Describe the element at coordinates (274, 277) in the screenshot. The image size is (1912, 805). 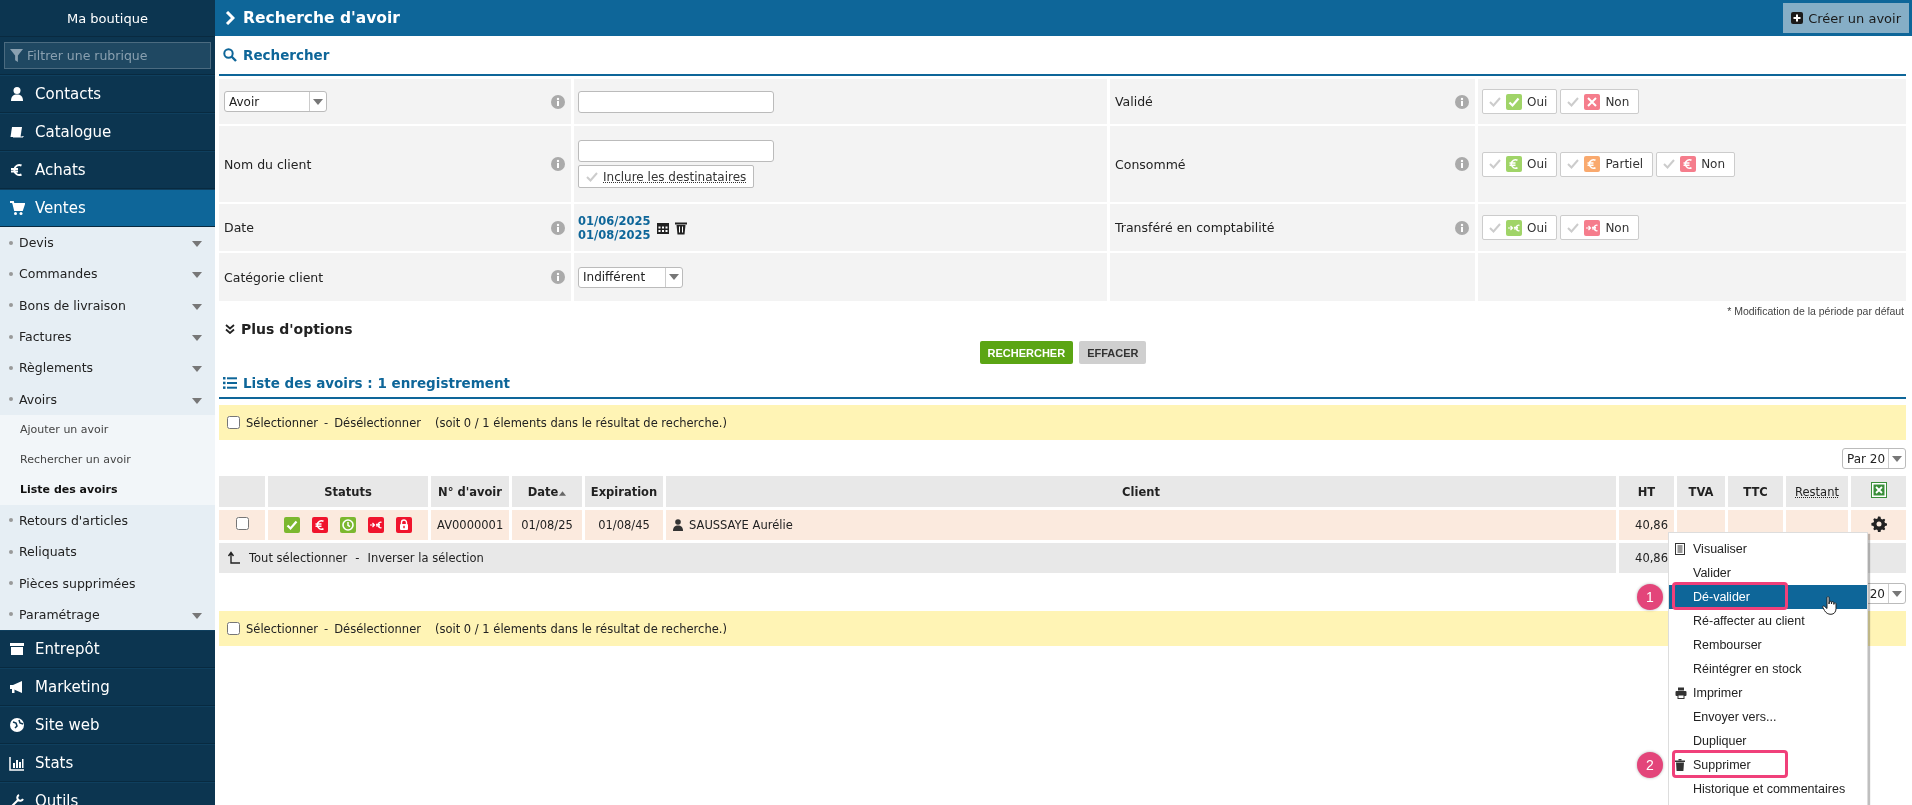
I see `field-label: Catégorie client` at that location.